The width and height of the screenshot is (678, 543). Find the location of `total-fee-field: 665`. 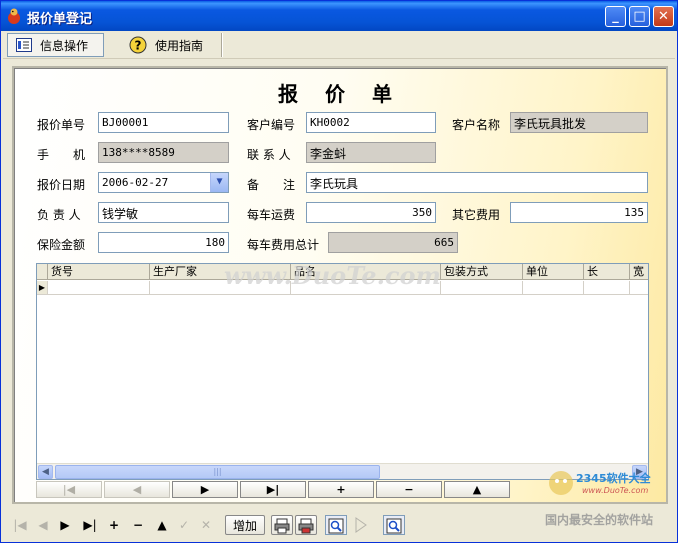

total-fee-field: 665 is located at coordinates (393, 242).